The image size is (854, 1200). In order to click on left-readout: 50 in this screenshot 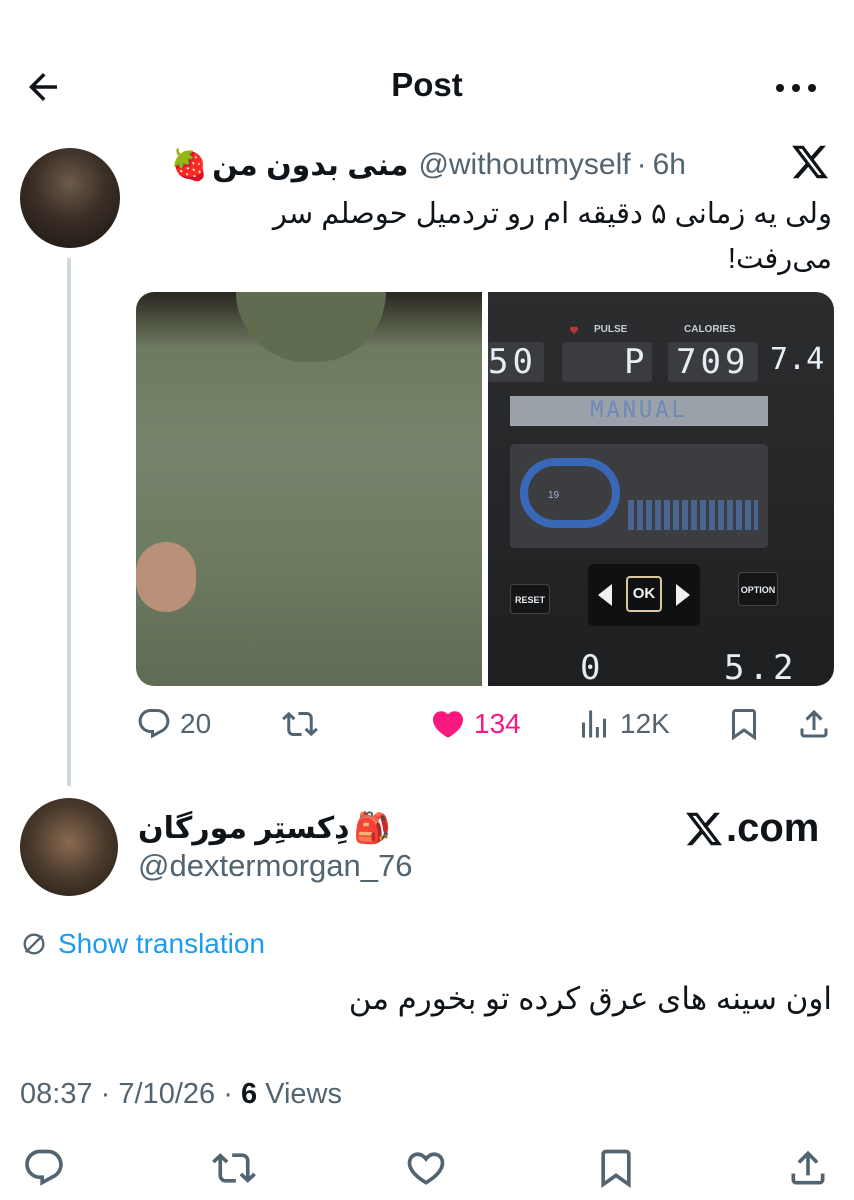, I will do `click(512, 362)`.